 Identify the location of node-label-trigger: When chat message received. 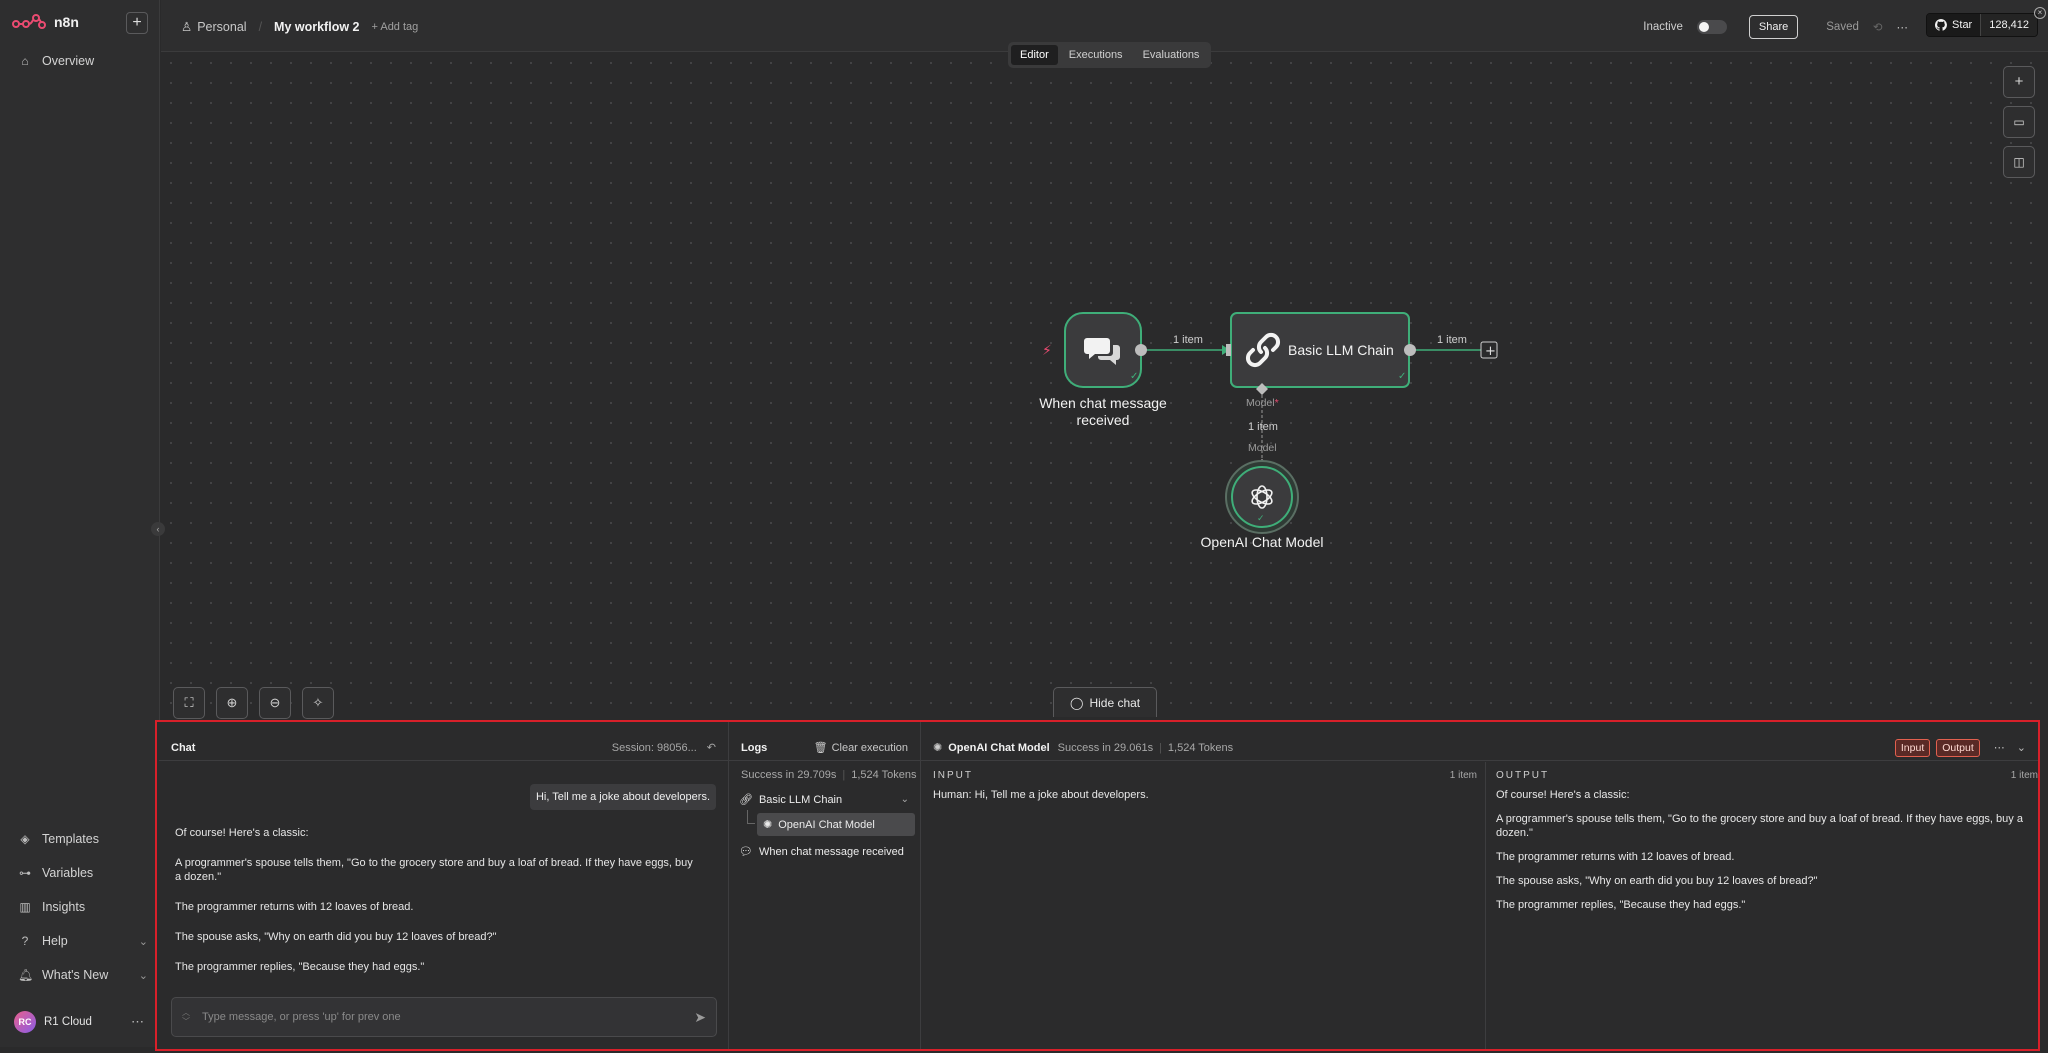
(1103, 411).